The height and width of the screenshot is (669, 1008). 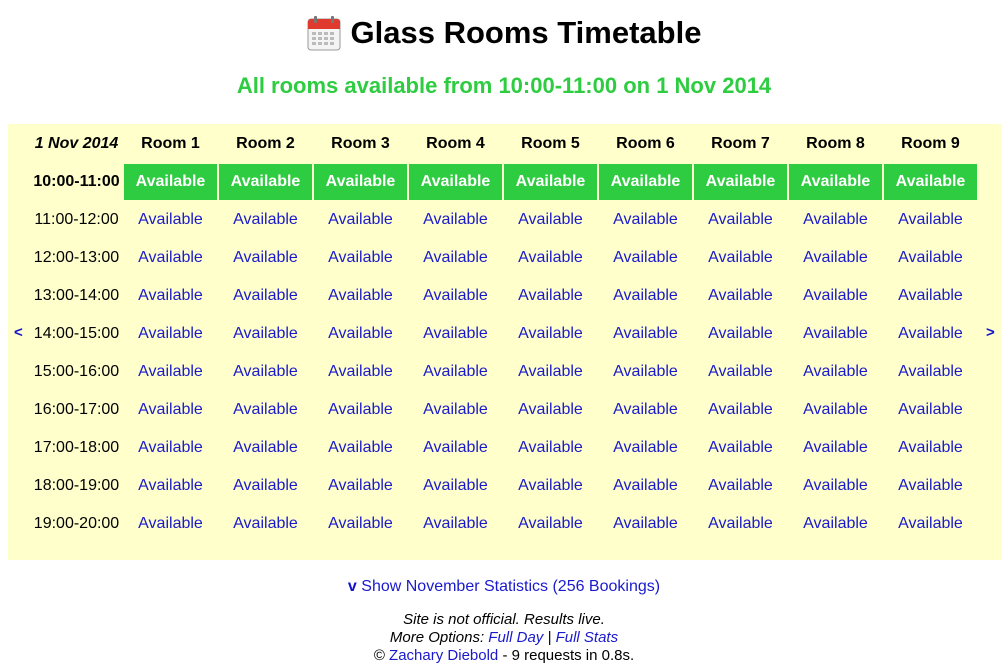 I want to click on author-link: Zachary Diebold, so click(x=443, y=655).